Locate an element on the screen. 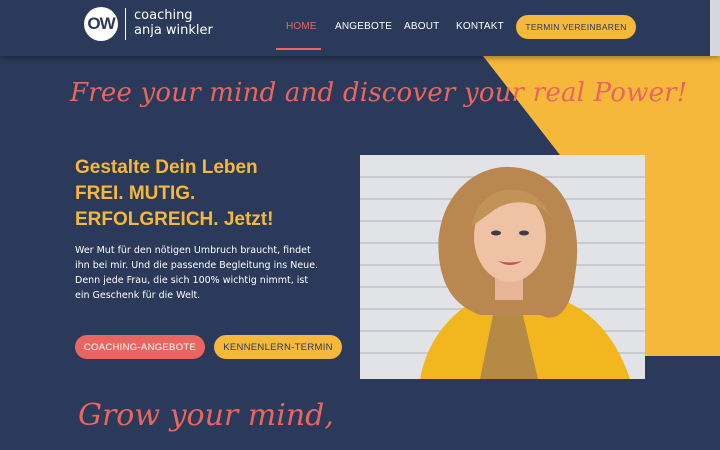  headline-line-1: Gestalte Dein Leben is located at coordinates (166, 167).